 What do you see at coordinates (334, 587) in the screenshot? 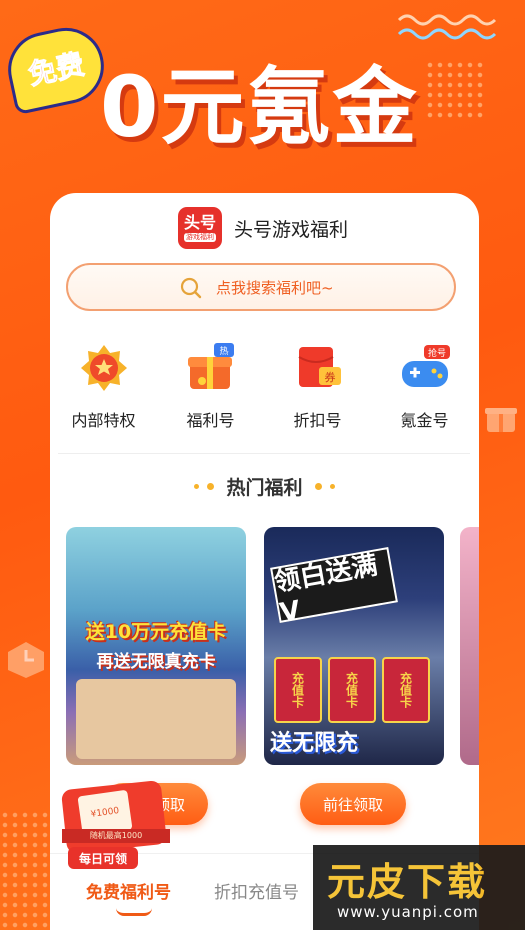
I see `game-promo-top: 领白送满V` at bounding box center [334, 587].